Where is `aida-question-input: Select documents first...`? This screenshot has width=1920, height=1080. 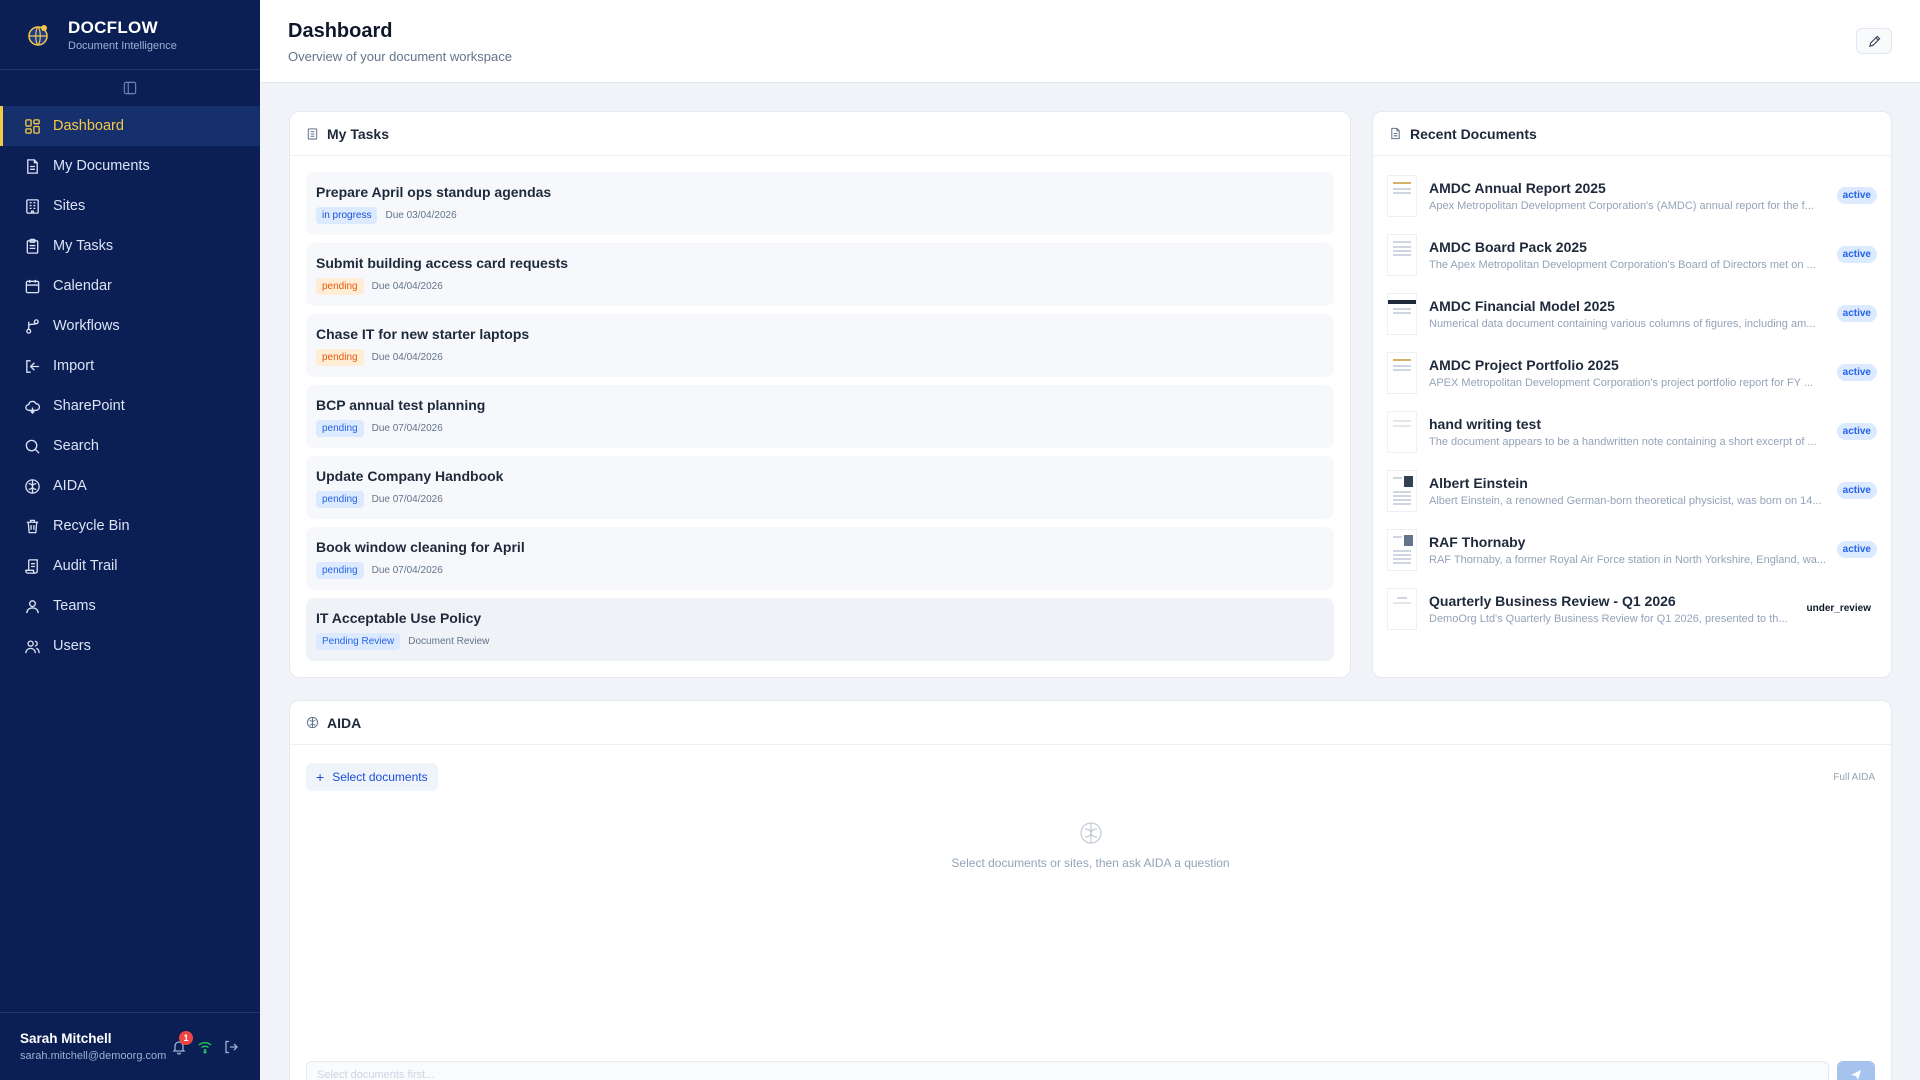 aida-question-input: Select documents first... is located at coordinates (1067, 1070).